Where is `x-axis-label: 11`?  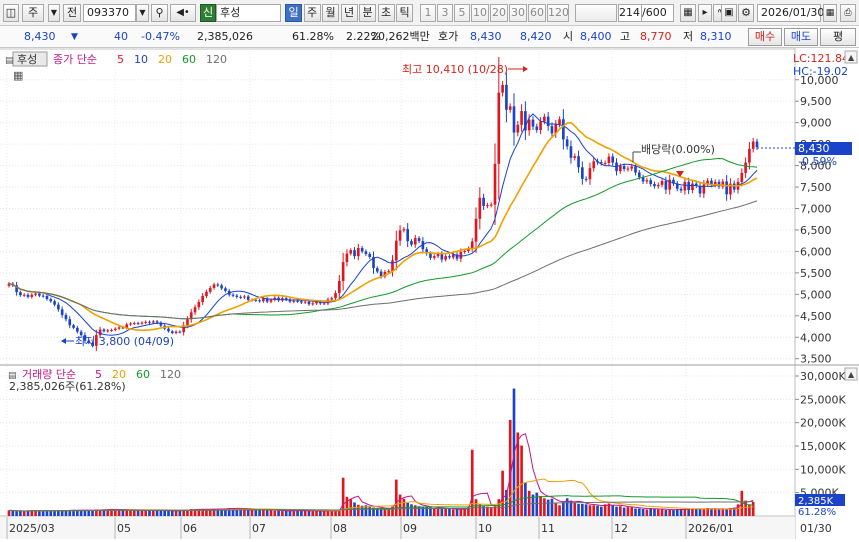 x-axis-label: 11 is located at coordinates (548, 528).